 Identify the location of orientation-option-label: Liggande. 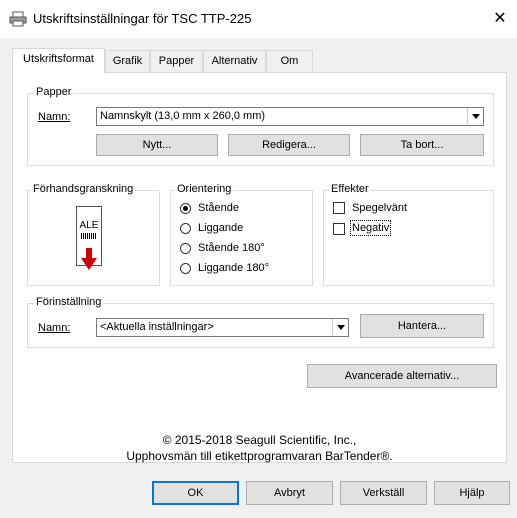
(221, 228).